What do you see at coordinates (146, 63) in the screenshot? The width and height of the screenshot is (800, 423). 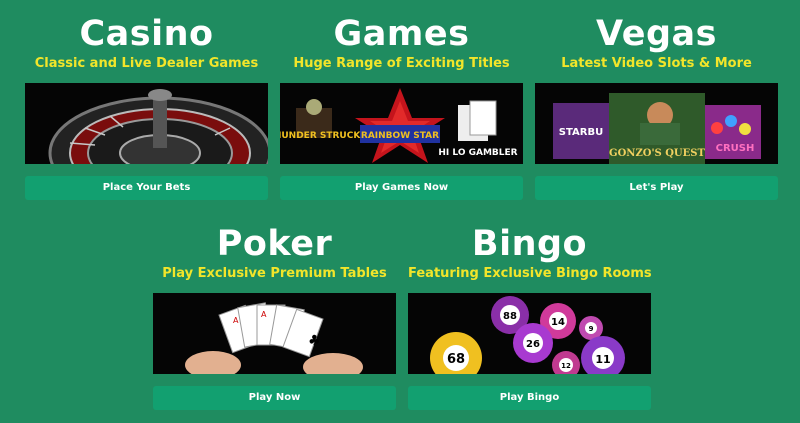 I see `casino-subtitle: Classic and Live Dealer Games` at bounding box center [146, 63].